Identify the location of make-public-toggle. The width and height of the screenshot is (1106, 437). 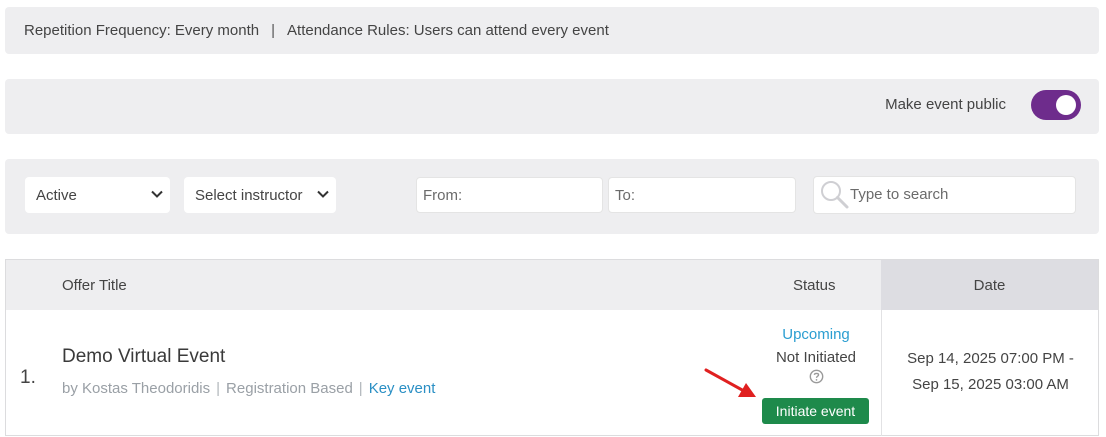
(1056, 105).